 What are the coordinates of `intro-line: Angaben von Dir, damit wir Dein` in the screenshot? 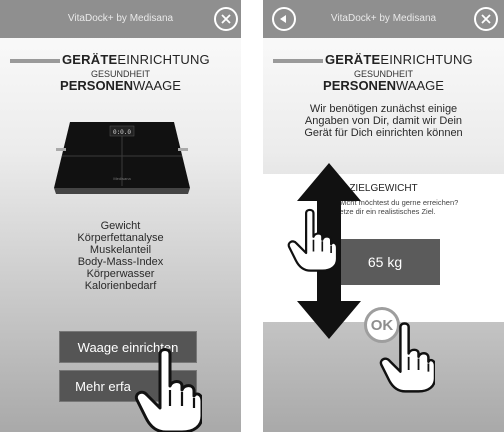 It's located at (383, 121).